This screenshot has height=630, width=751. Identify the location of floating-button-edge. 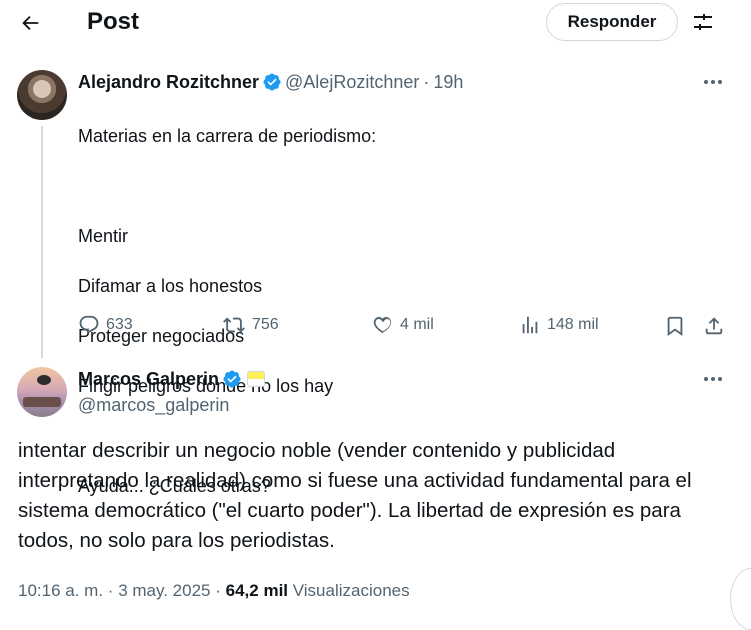
(740, 599).